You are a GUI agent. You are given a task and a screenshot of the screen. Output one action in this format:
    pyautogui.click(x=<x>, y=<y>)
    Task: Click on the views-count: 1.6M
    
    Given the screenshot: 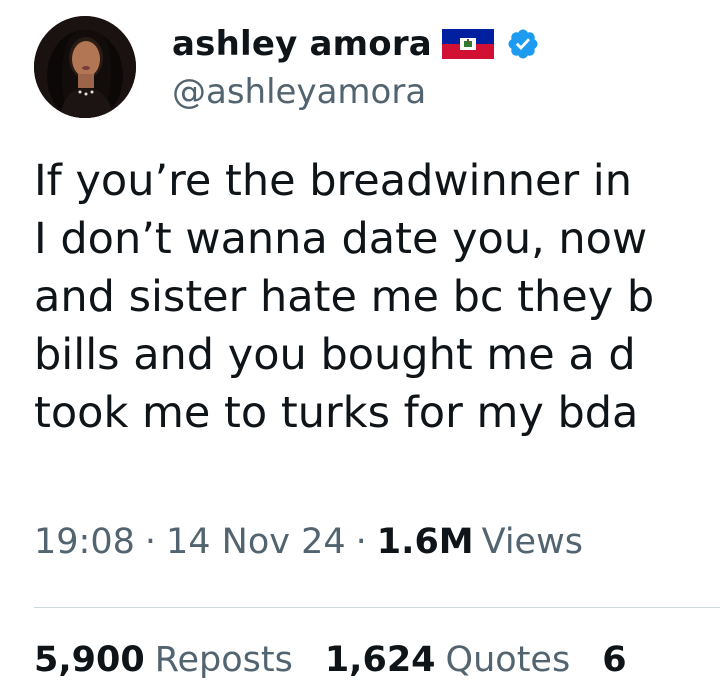 What is the action you would take?
    pyautogui.click(x=425, y=542)
    